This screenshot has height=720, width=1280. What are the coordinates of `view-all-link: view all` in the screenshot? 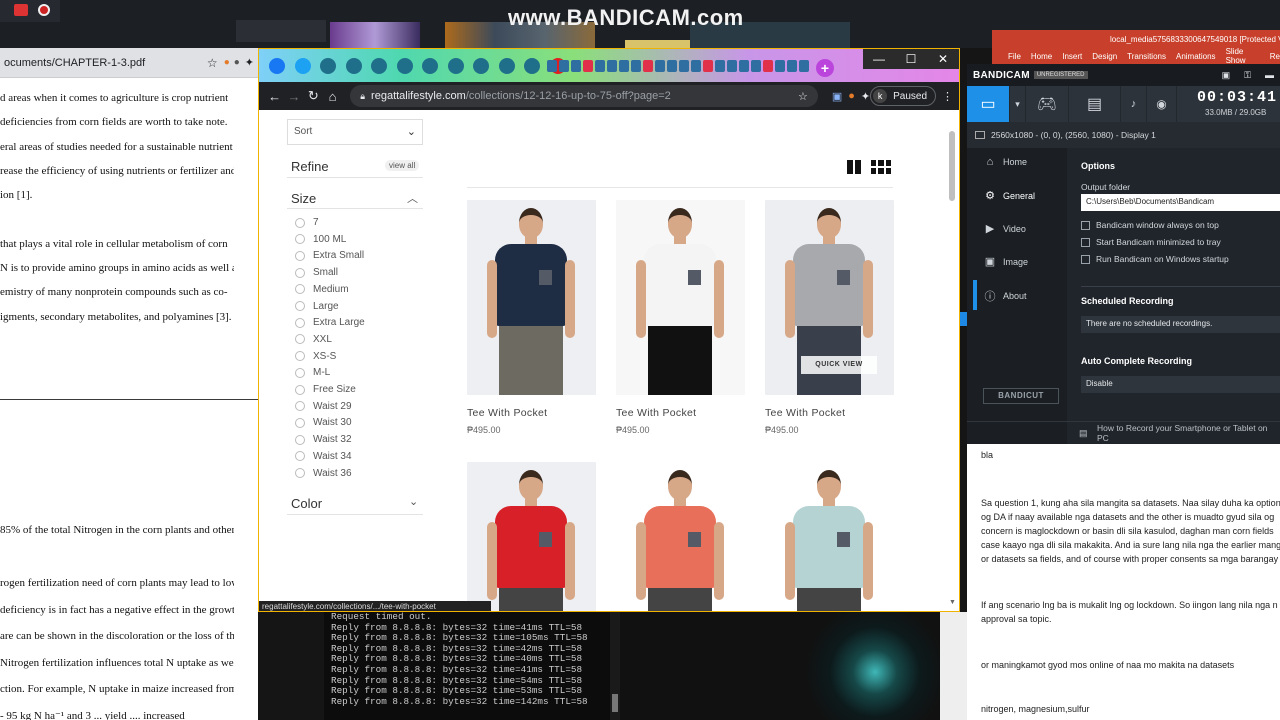 It's located at (402, 165).